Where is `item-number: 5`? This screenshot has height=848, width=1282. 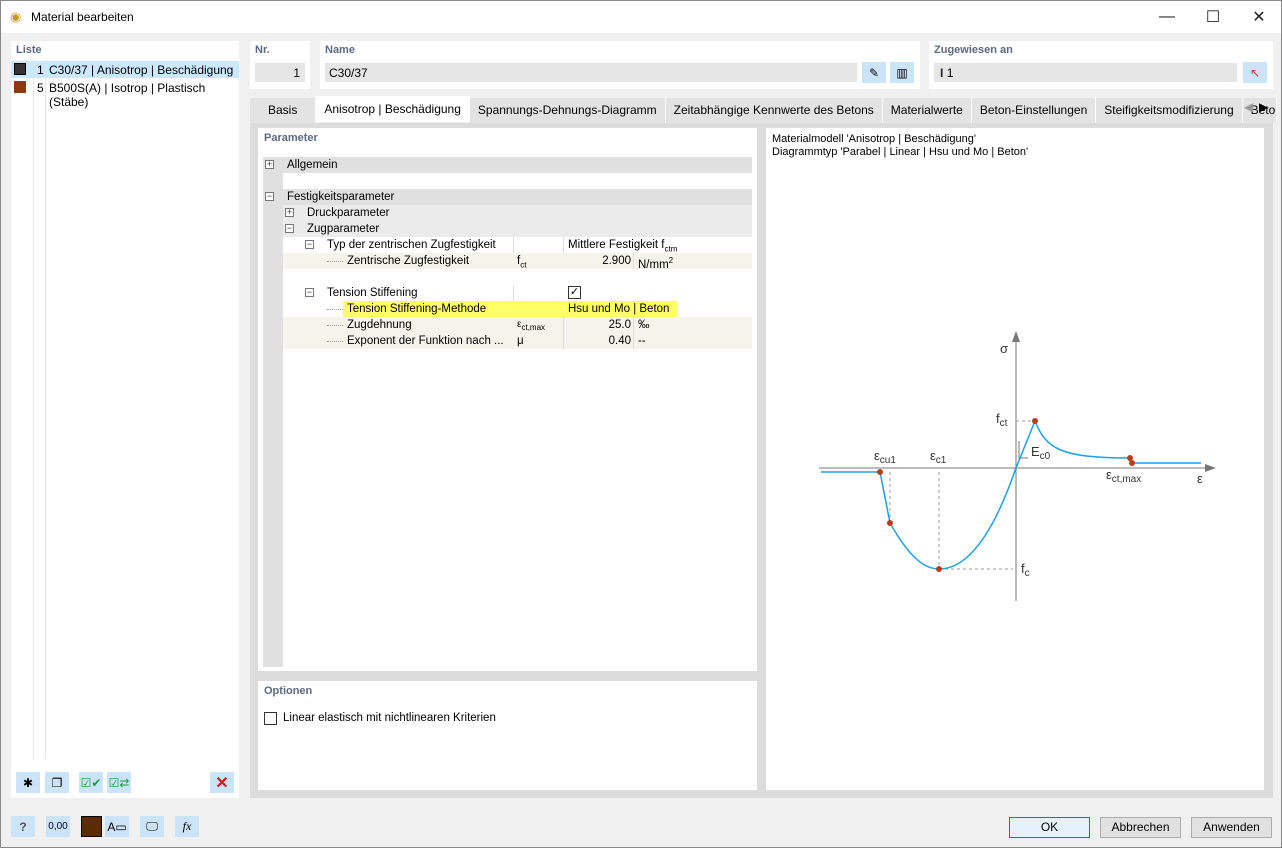
item-number: 5 is located at coordinates (40, 88).